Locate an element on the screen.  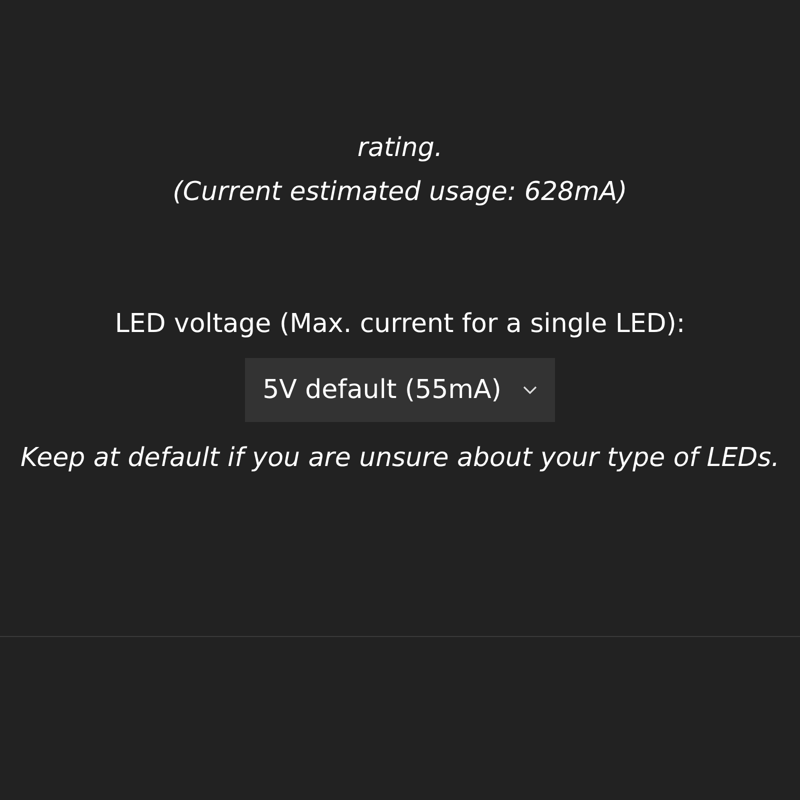
hint-text: Keep at default if you are unsure about your type of LEDs. is located at coordinates (400, 458).